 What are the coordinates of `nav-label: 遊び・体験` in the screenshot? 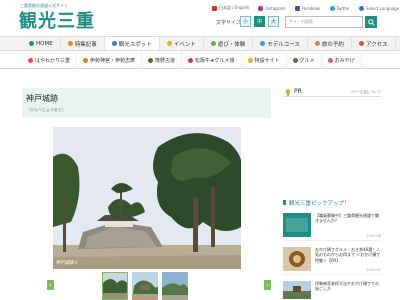 It's located at (231, 44).